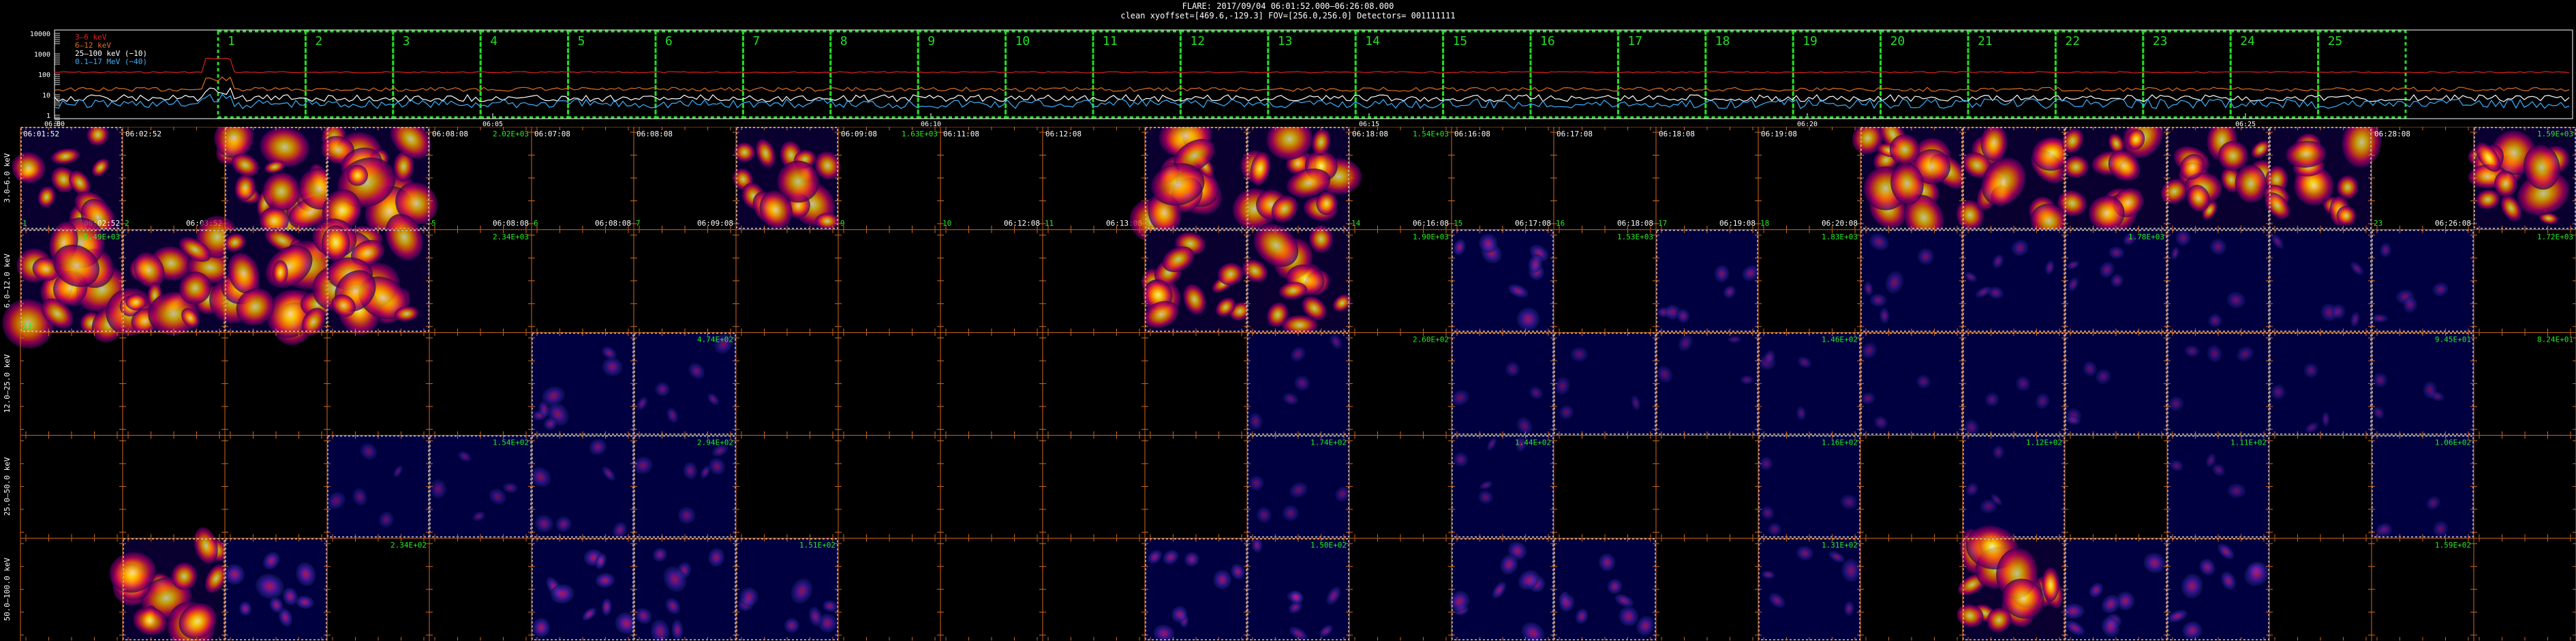 The width and height of the screenshot is (2576, 641). What do you see at coordinates (511, 134) in the screenshot?
I see `cell-max-value: 2.02E+03` at bounding box center [511, 134].